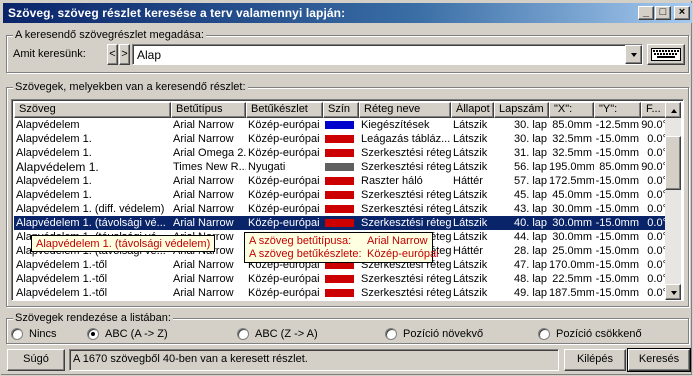 The width and height of the screenshot is (693, 376). I want to click on cell-layer: Raszter háló, so click(392, 181).